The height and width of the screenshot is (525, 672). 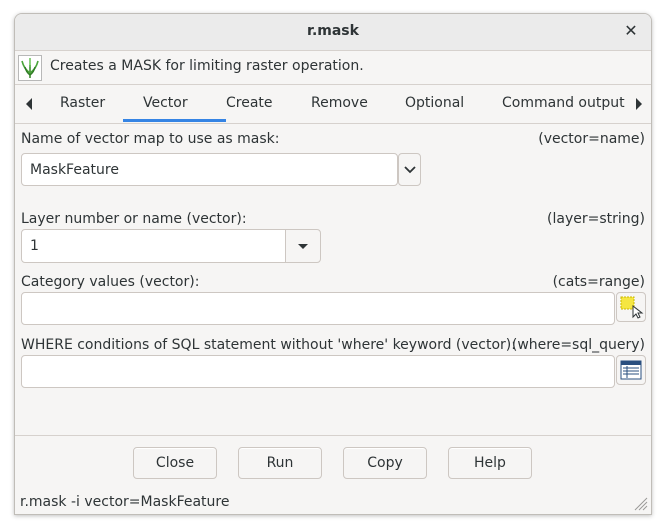 I want to click on grass-logo-icon, so click(x=30, y=68).